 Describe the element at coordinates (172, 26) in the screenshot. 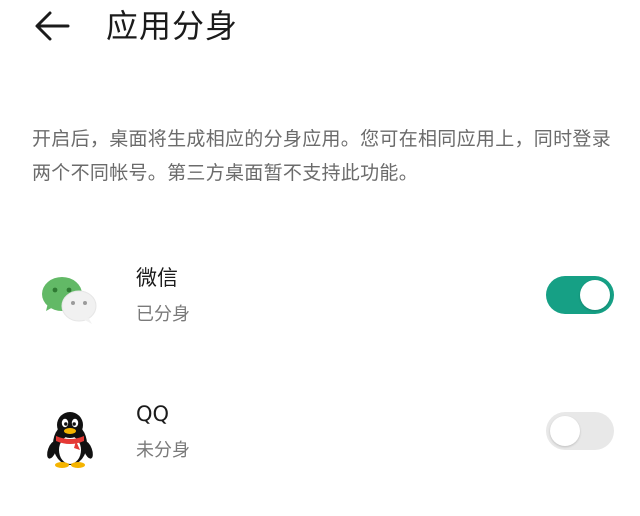

I see `page-title: 应用分身` at that location.